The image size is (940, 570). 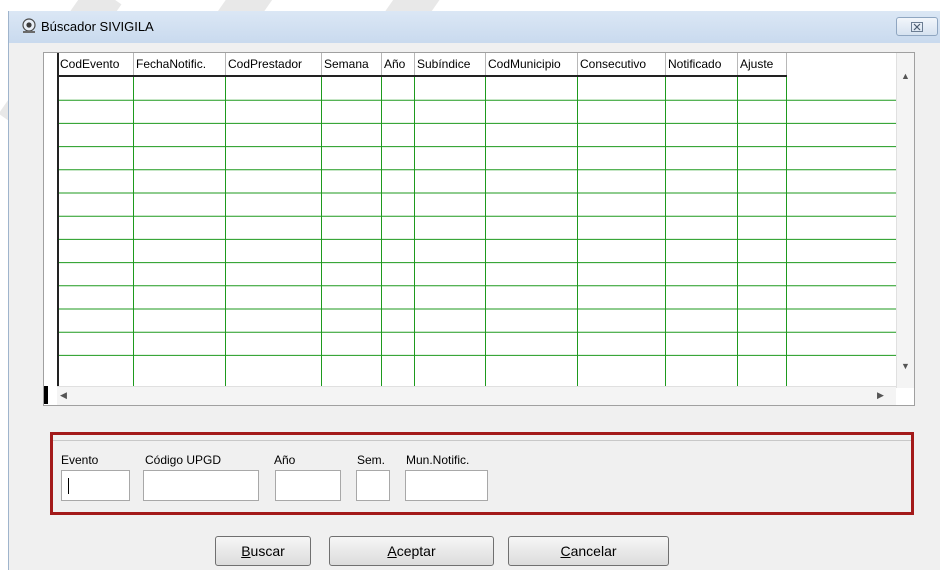 What do you see at coordinates (285, 460) in the screenshot?
I see `anio-label: Año` at bounding box center [285, 460].